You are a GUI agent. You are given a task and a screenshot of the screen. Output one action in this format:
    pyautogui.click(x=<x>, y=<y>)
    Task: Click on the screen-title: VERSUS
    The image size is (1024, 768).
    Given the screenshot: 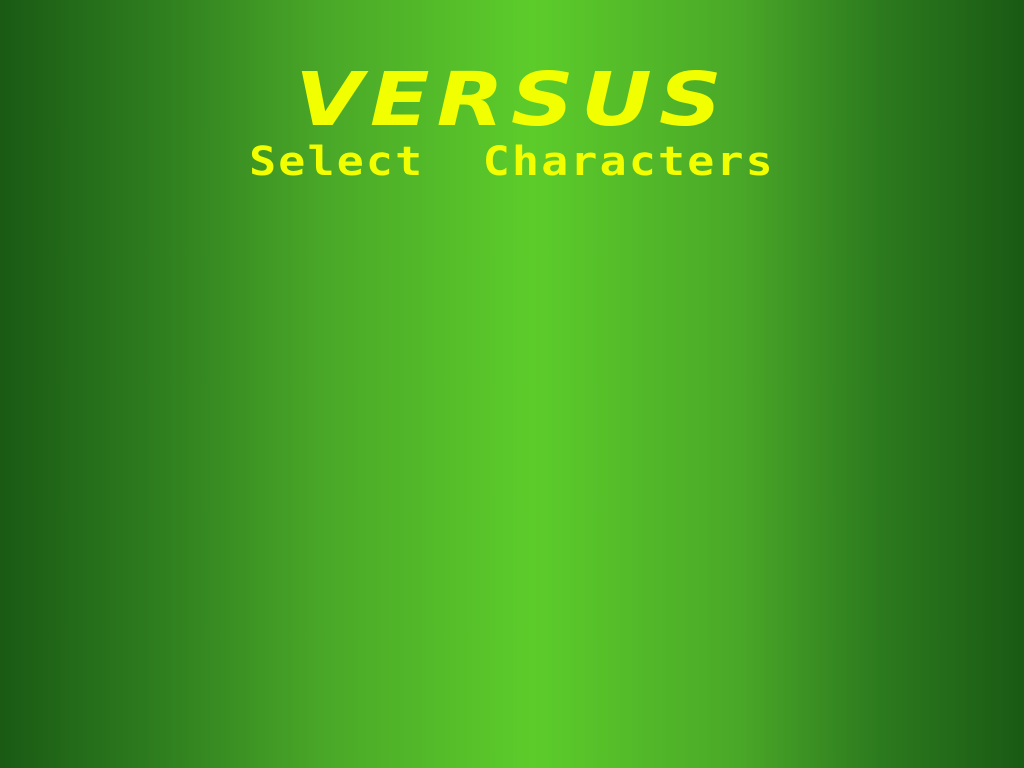 What is the action you would take?
    pyautogui.click(x=512, y=100)
    